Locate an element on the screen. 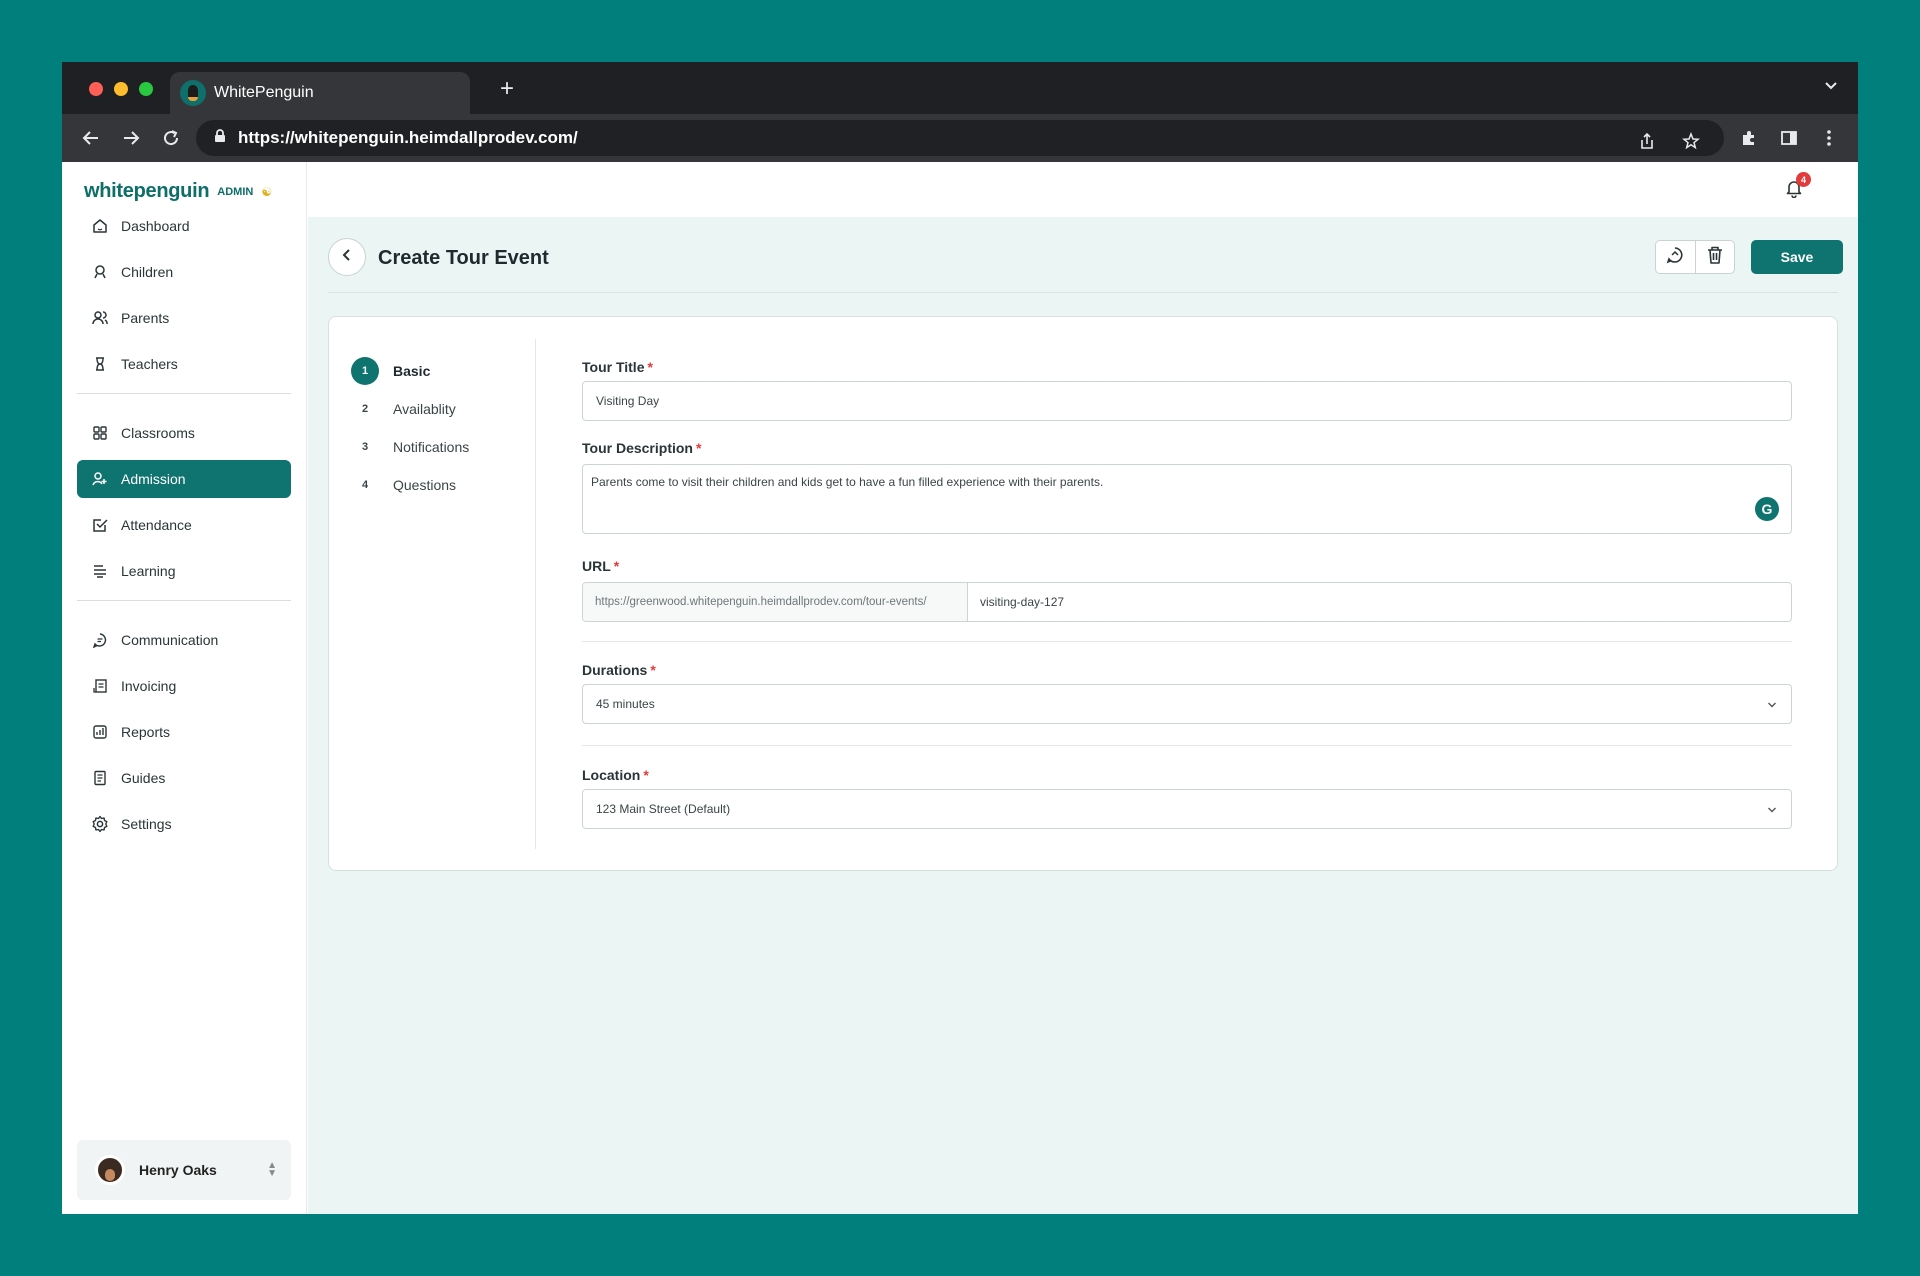 Image resolution: width=1920 pixels, height=1276 pixels. bookmark-star-icon is located at coordinates (1691, 141).